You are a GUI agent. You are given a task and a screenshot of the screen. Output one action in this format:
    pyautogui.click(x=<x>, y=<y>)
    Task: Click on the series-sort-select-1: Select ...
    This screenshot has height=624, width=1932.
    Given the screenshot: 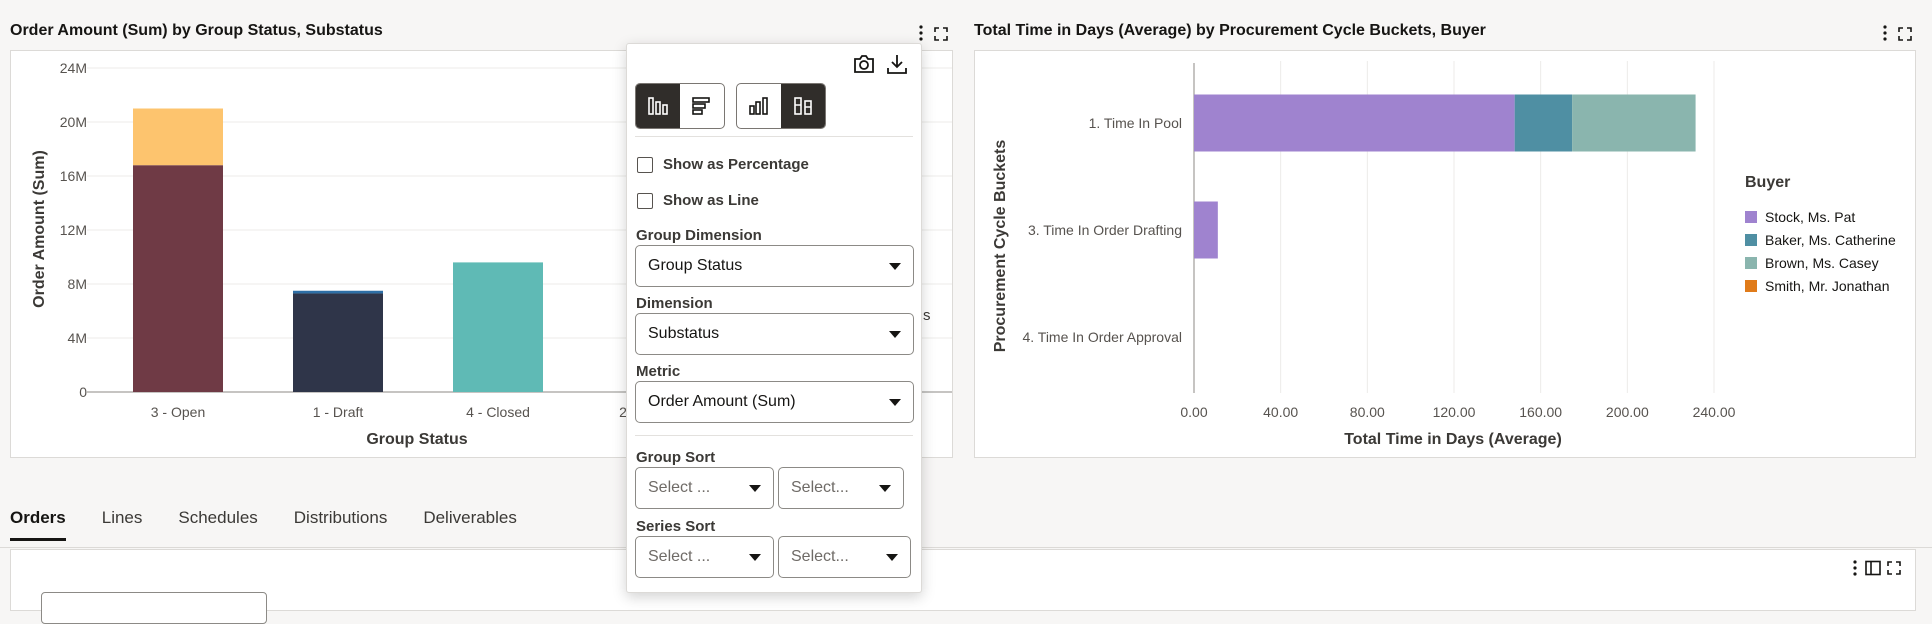 What is the action you would take?
    pyautogui.click(x=704, y=557)
    